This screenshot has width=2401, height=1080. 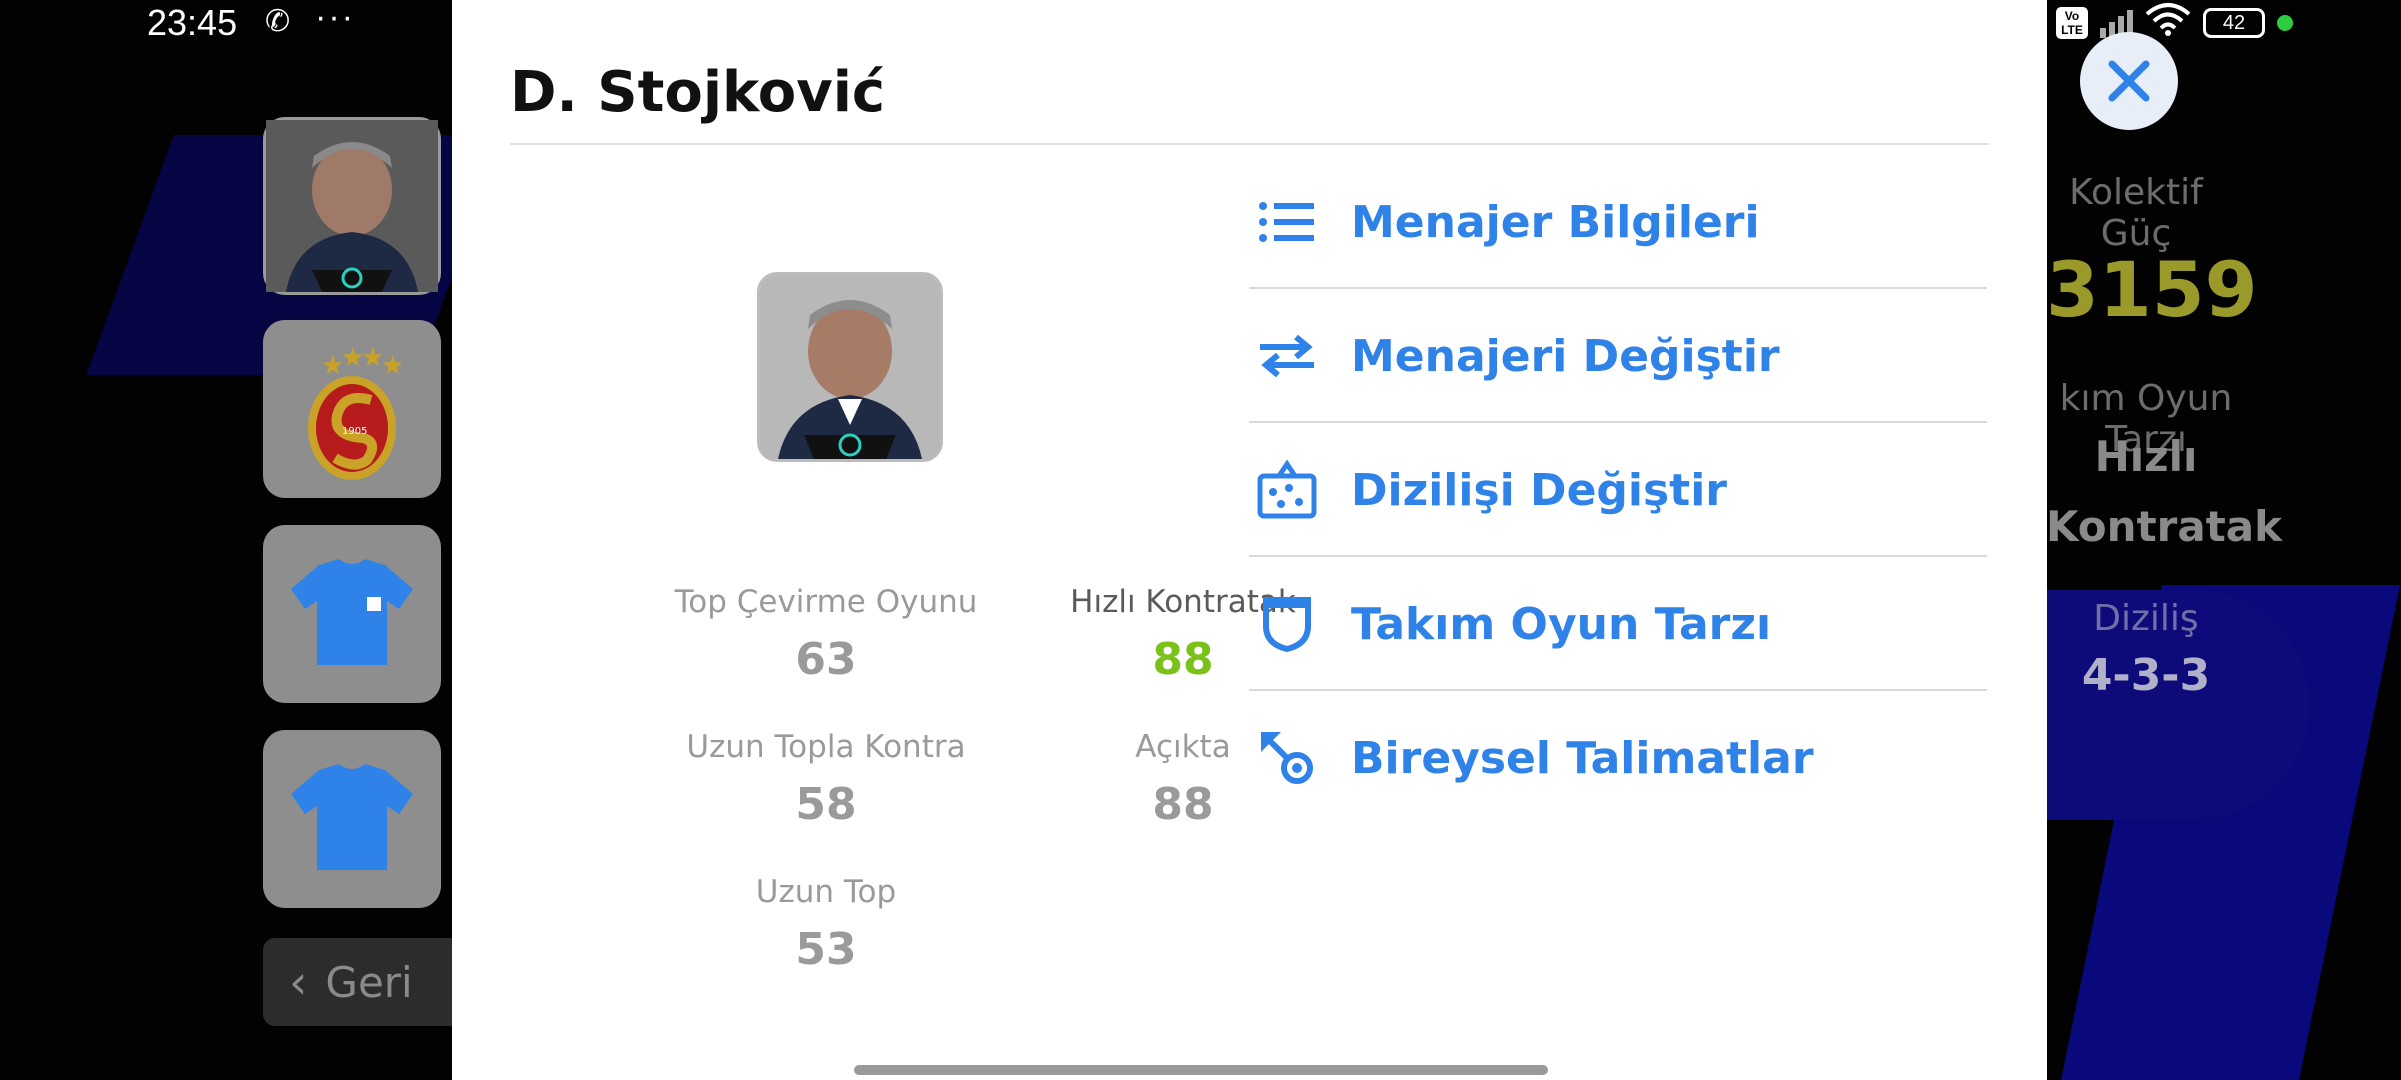 What do you see at coordinates (1287, 490) in the screenshot?
I see `formation-board-icon` at bounding box center [1287, 490].